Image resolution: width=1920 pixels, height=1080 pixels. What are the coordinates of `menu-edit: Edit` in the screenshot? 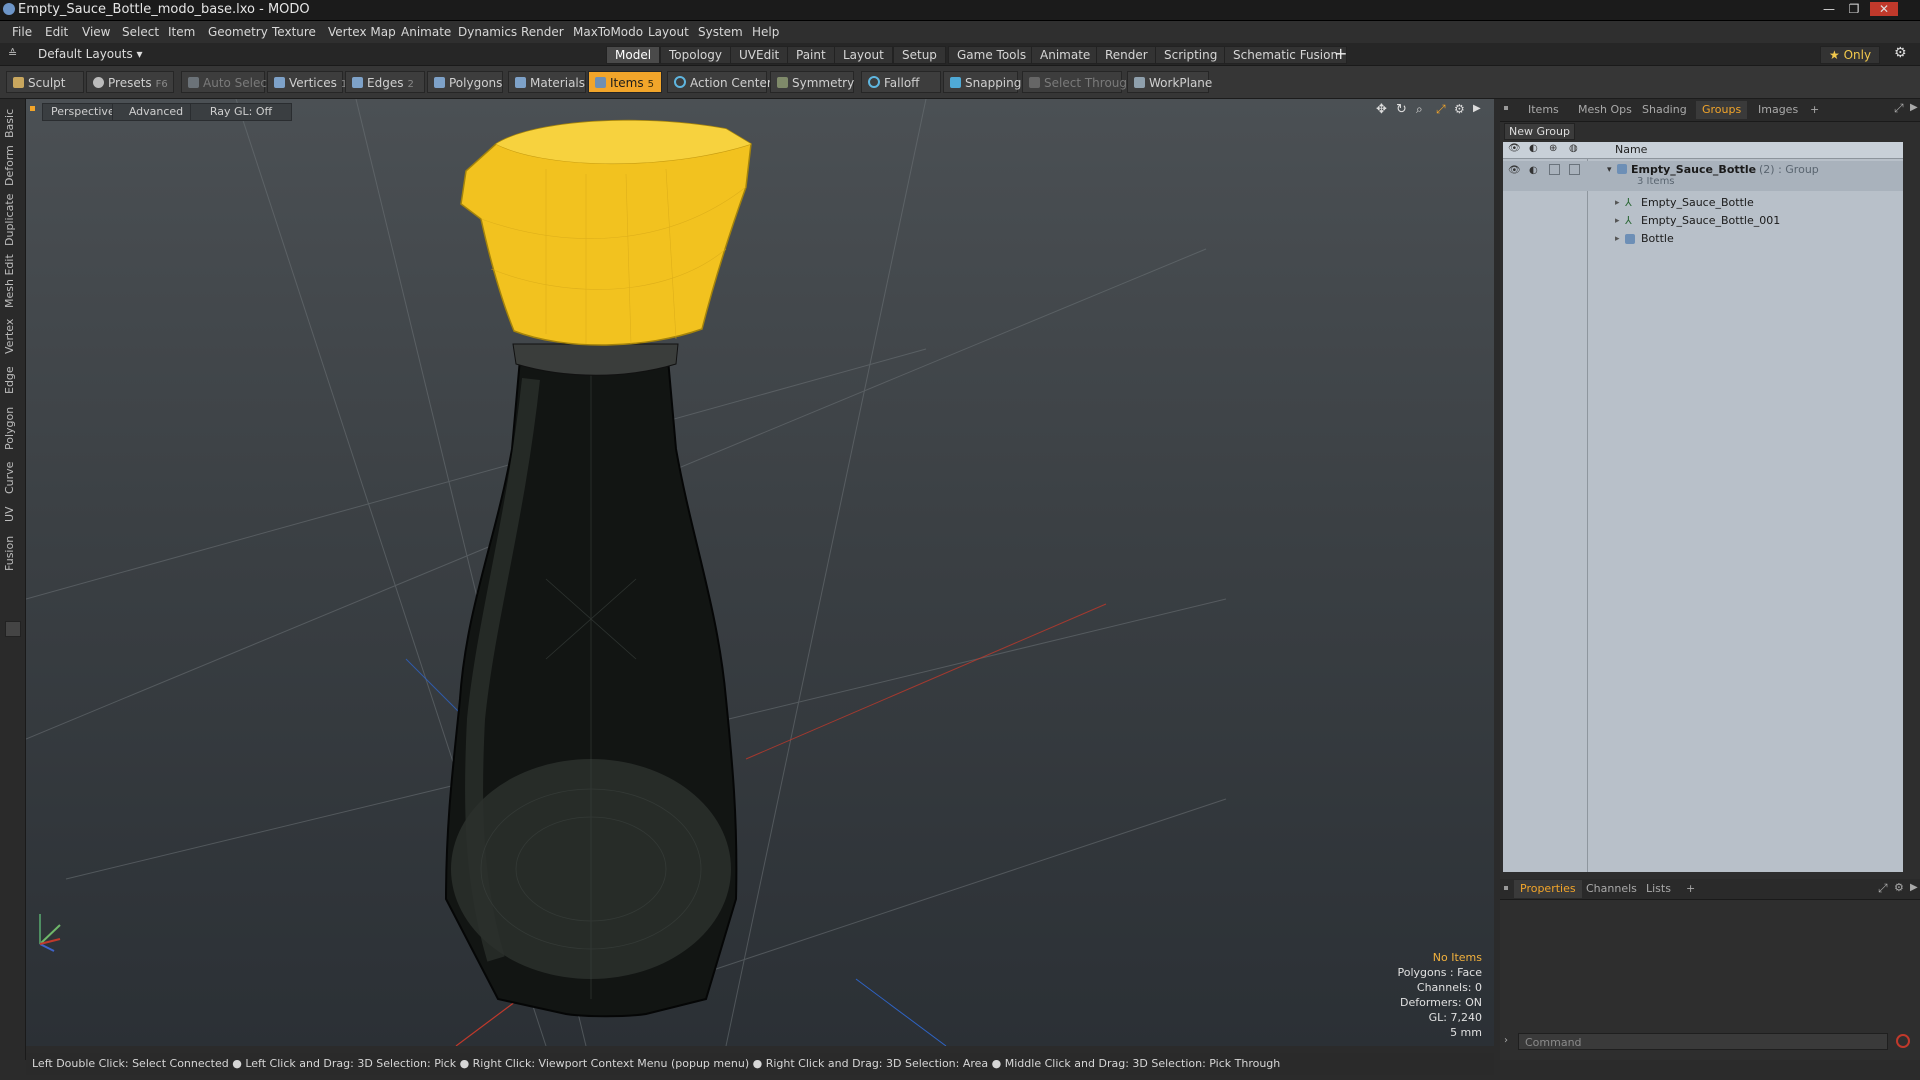 It's located at (56, 32).